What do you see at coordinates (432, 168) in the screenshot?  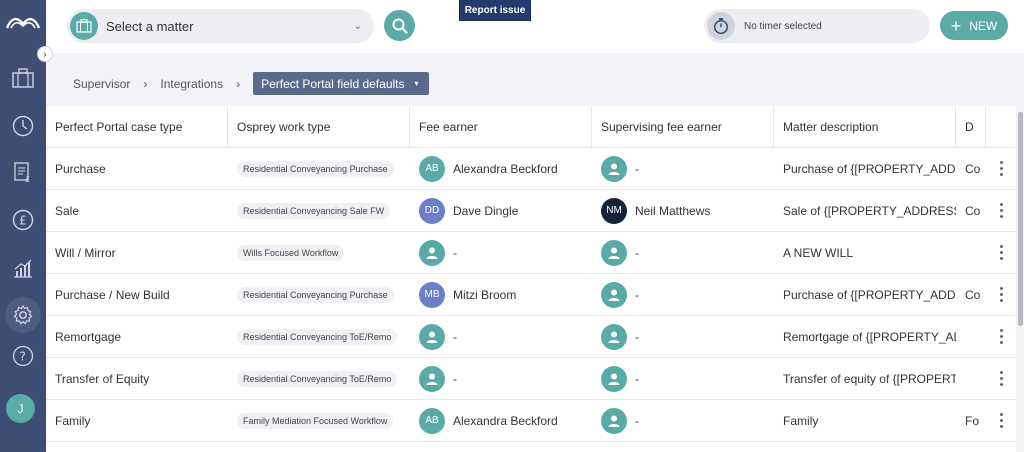 I see `avatar: AB` at bounding box center [432, 168].